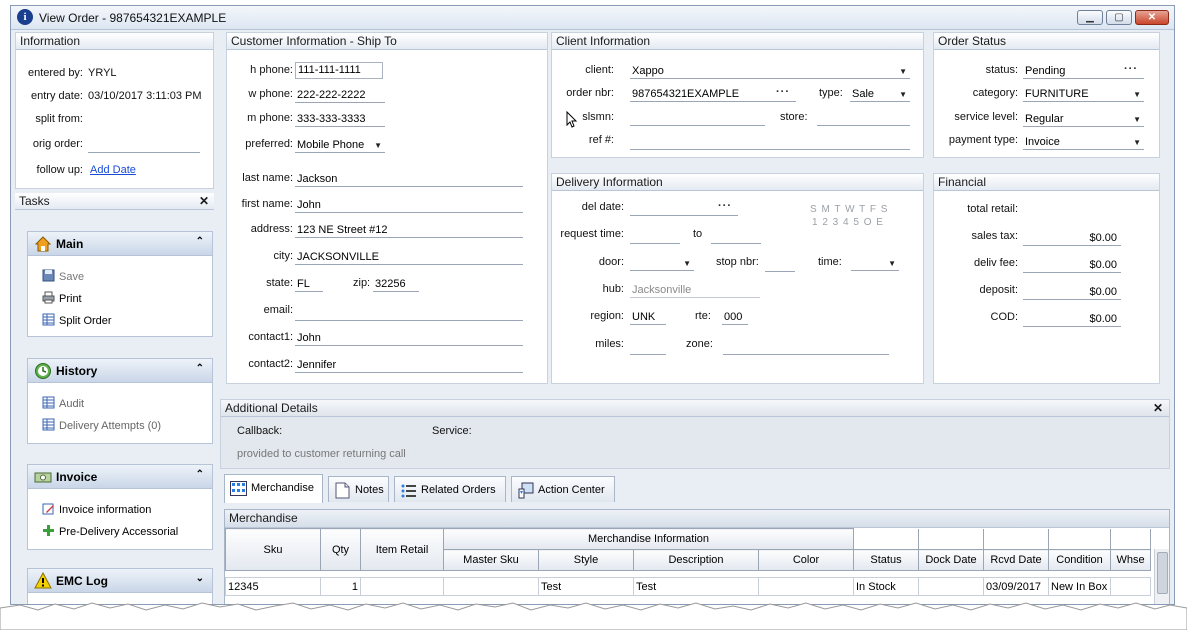  What do you see at coordinates (886, 560) in the screenshot?
I see `column-header-status: Status` at bounding box center [886, 560].